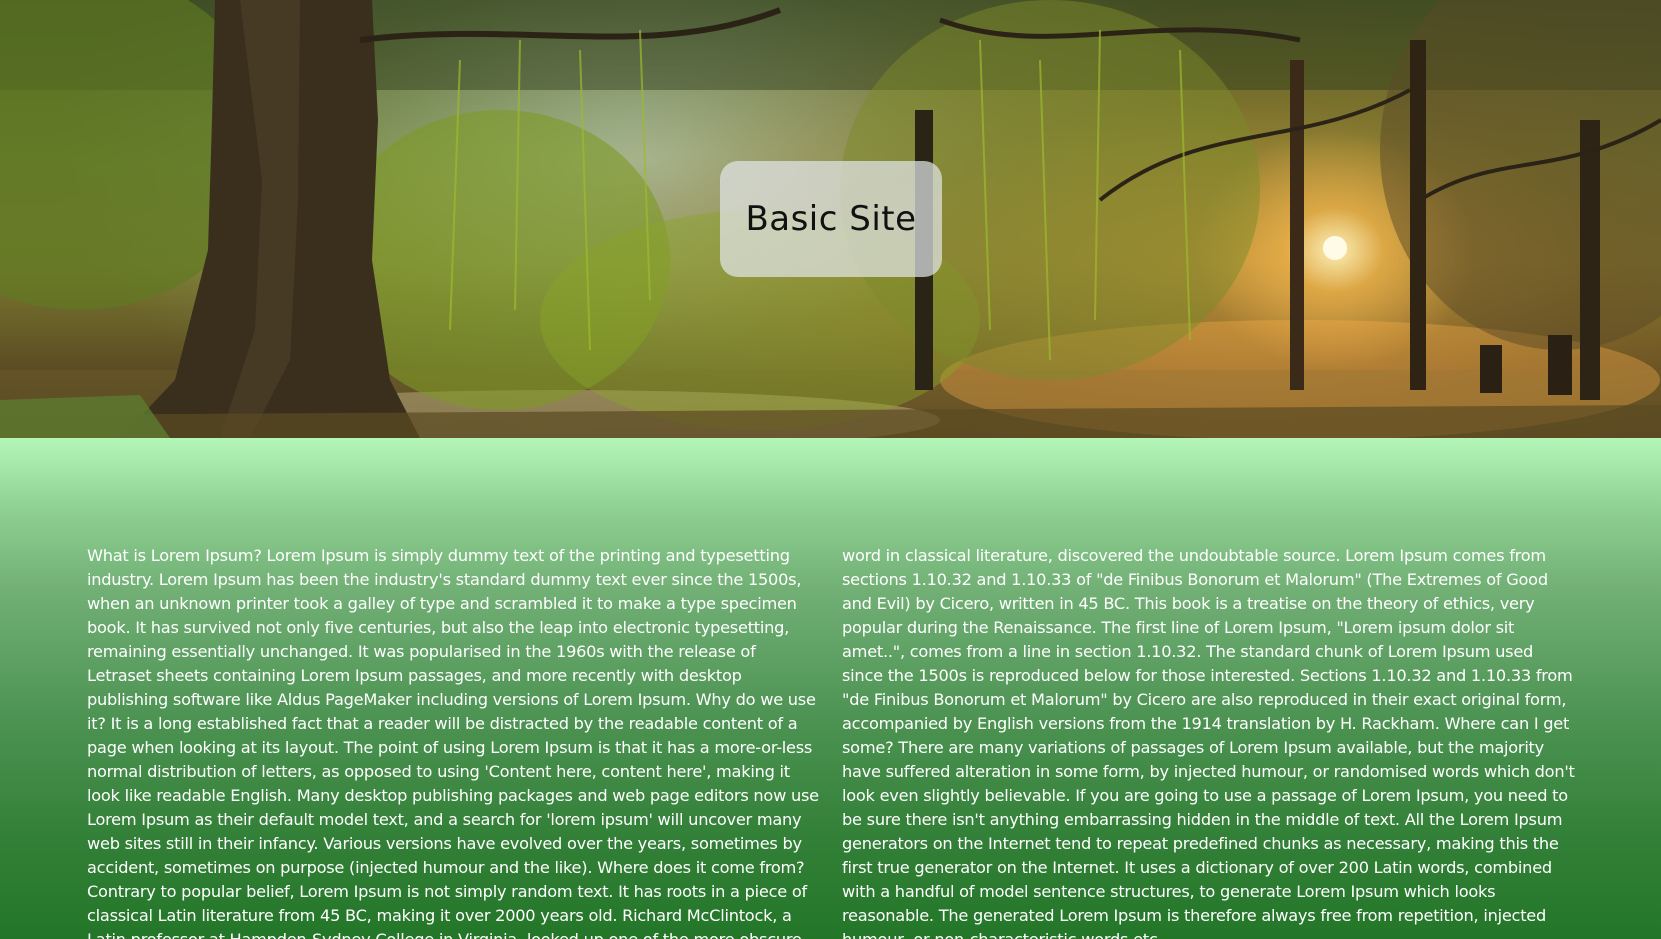 This screenshot has width=1661, height=939. I want to click on site-title-card: Basic Site, so click(831, 219).